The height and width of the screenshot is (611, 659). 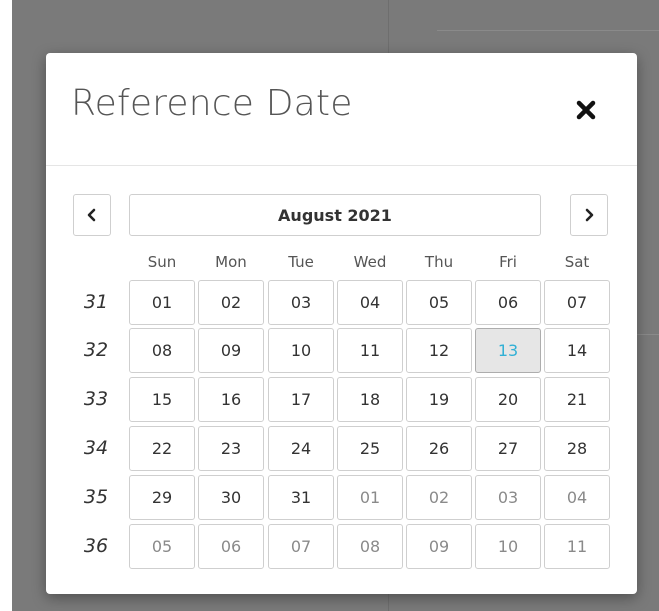 I want to click on calendar-day: 25, so click(x=370, y=448).